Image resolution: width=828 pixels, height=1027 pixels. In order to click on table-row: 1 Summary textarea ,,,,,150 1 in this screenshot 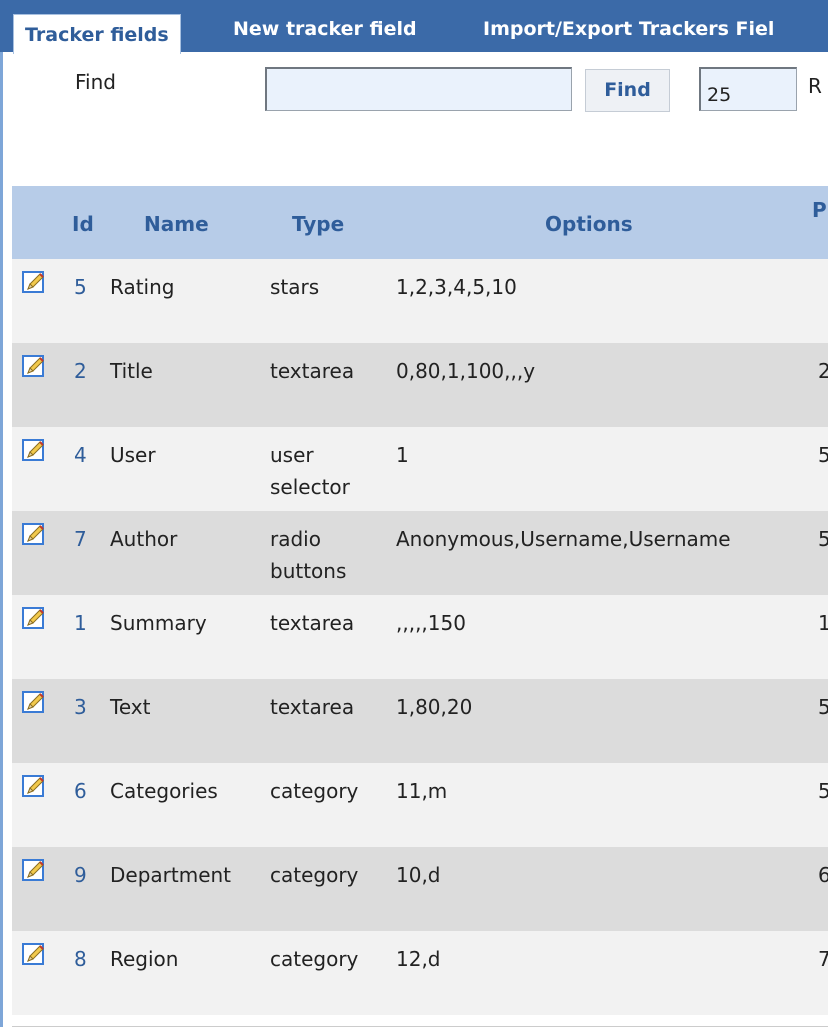, I will do `click(420, 637)`.